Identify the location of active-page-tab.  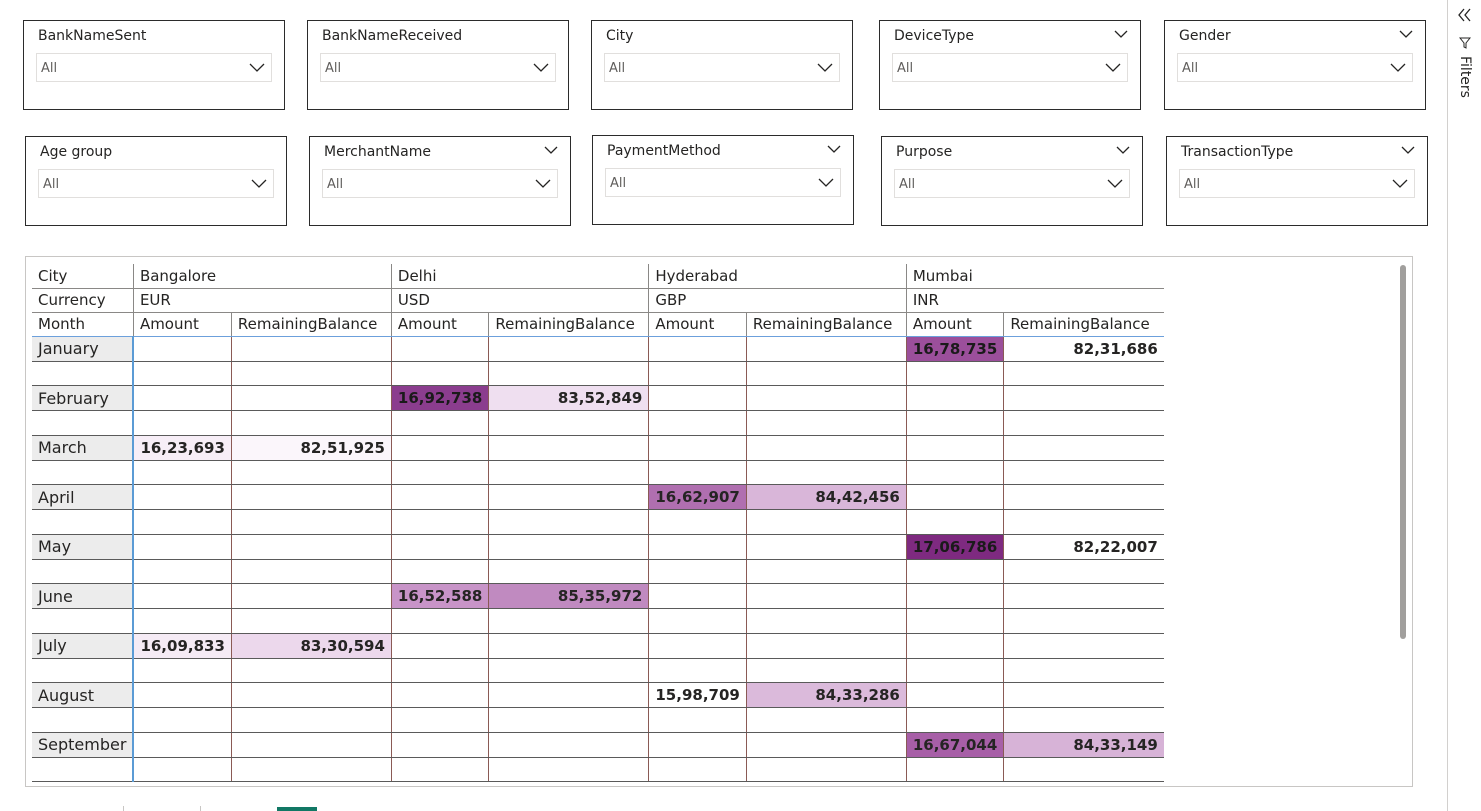
(297, 809).